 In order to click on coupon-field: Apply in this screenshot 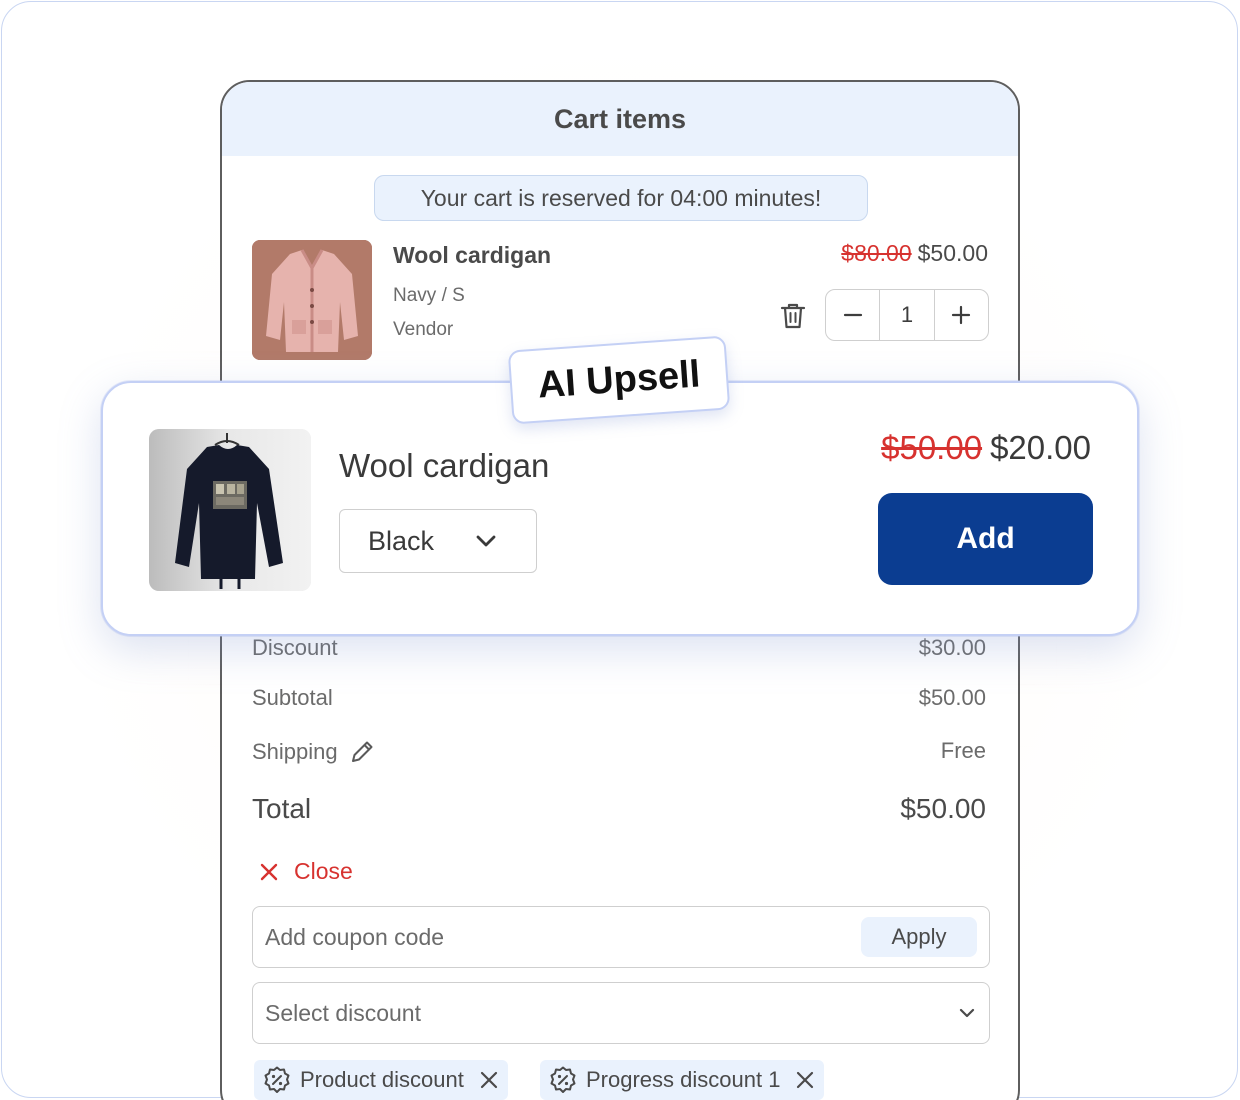, I will do `click(621, 937)`.